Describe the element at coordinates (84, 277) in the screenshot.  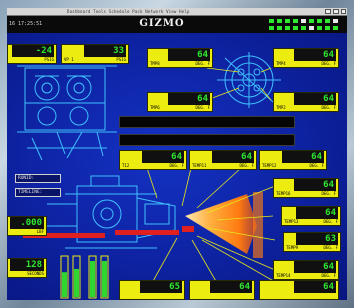
I see `level-meters` at that location.